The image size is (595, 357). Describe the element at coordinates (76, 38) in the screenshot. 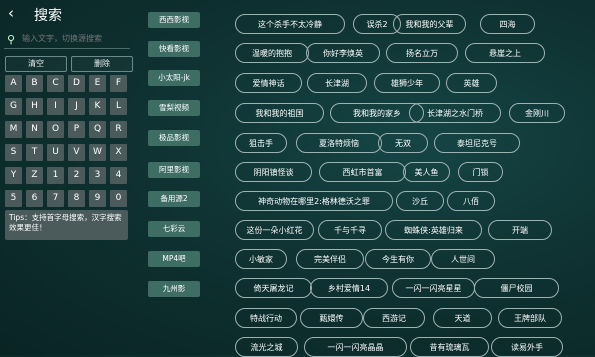

I see `search-input` at that location.